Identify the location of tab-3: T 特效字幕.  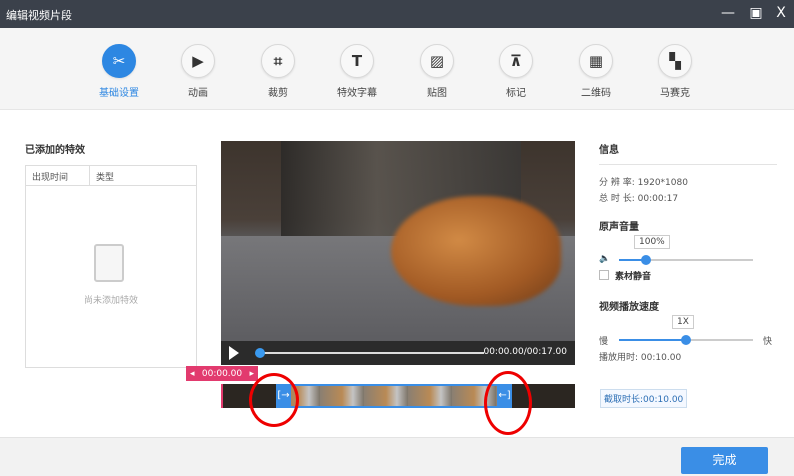
(357, 71).